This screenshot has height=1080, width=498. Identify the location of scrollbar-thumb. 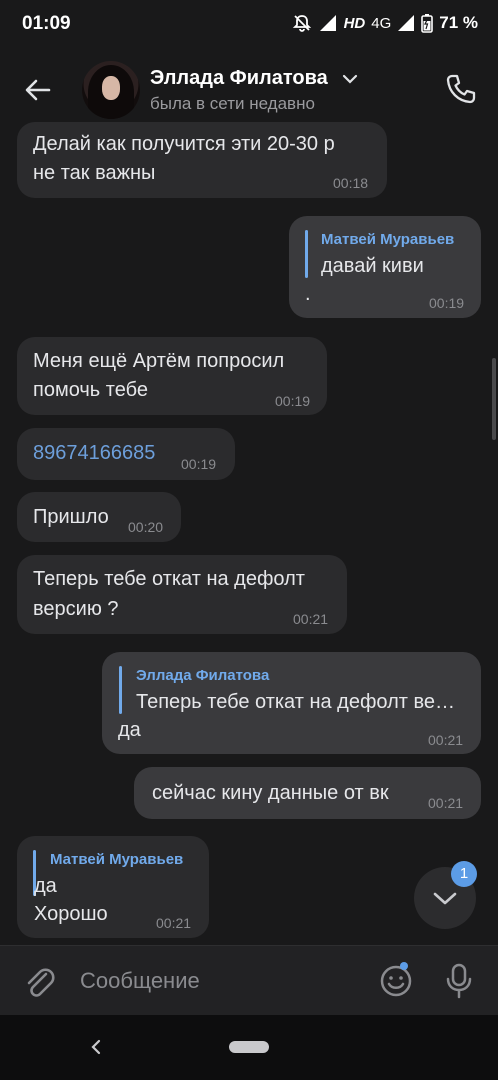
(494, 399).